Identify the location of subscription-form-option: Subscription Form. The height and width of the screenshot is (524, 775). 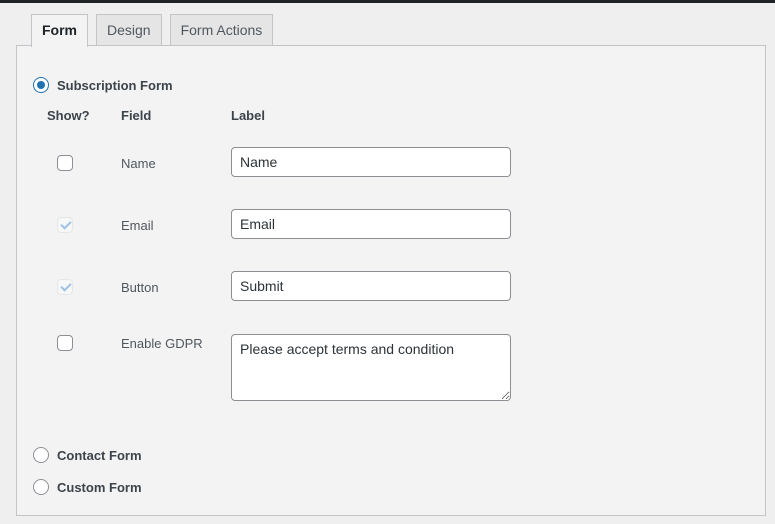
(103, 85).